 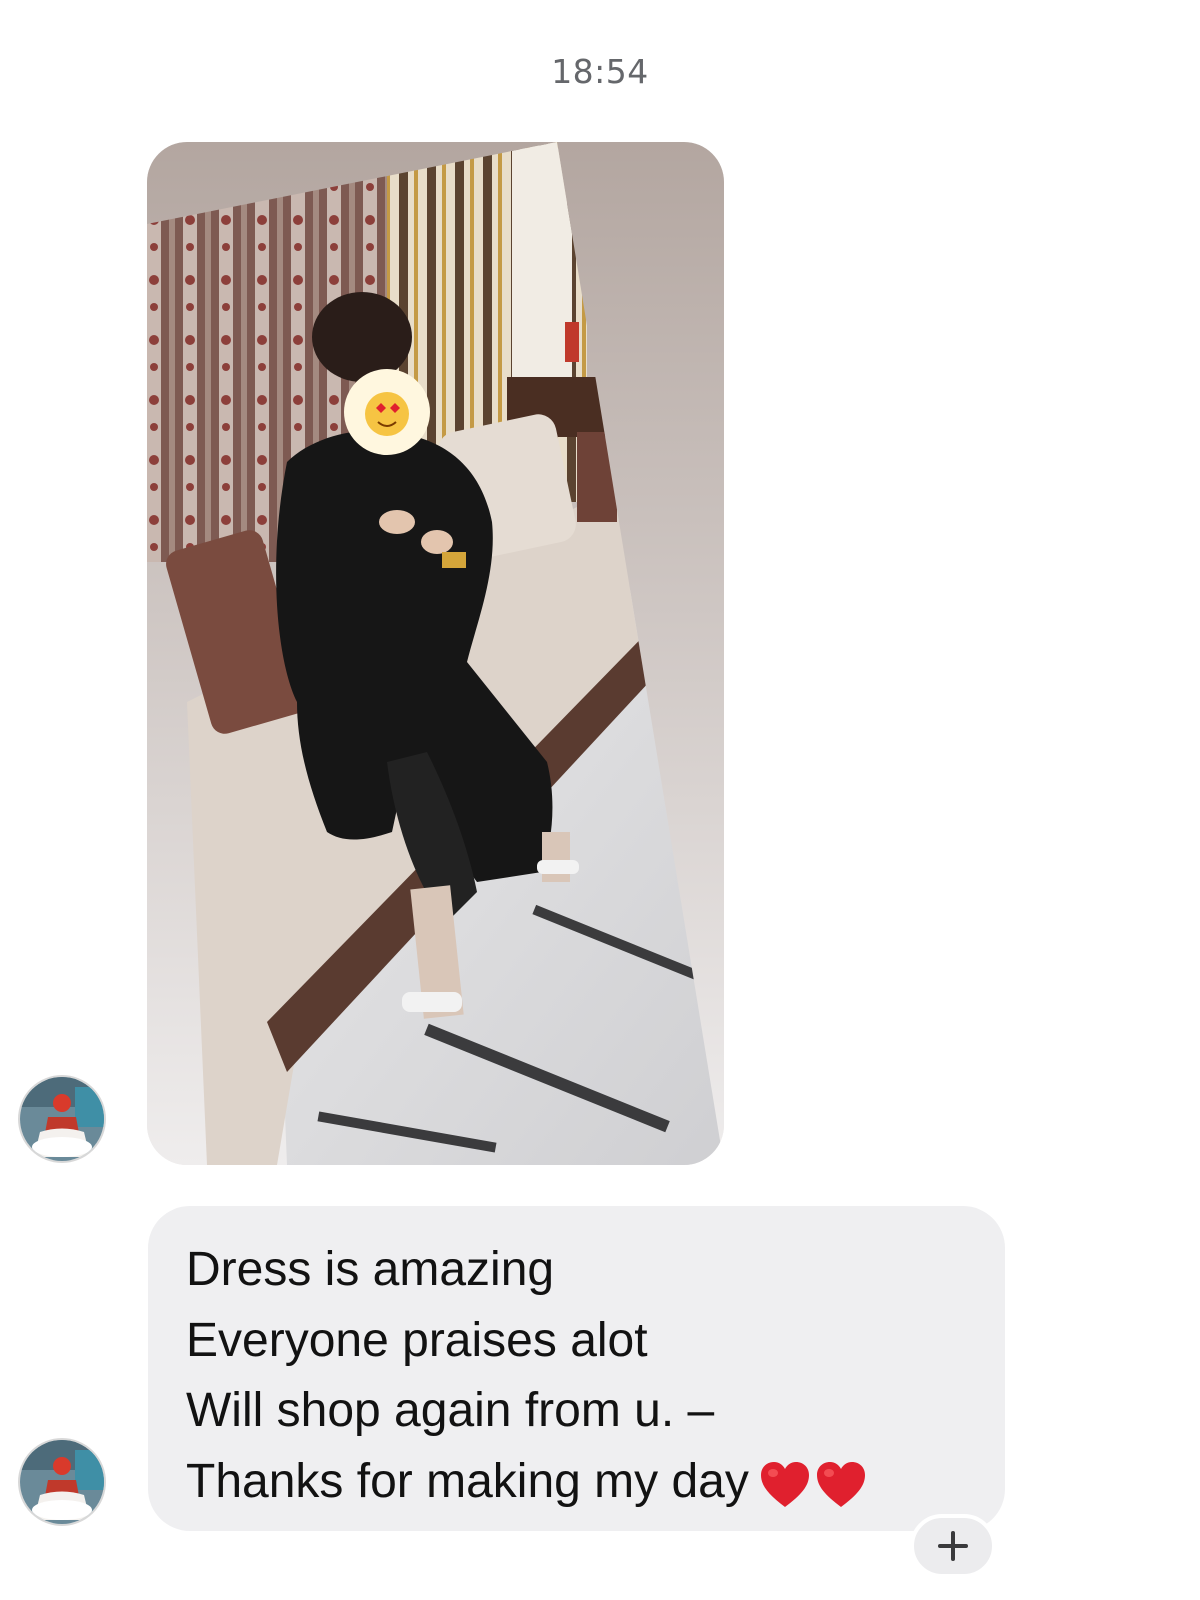 I want to click on plus-icon, so click(x=953, y=1546).